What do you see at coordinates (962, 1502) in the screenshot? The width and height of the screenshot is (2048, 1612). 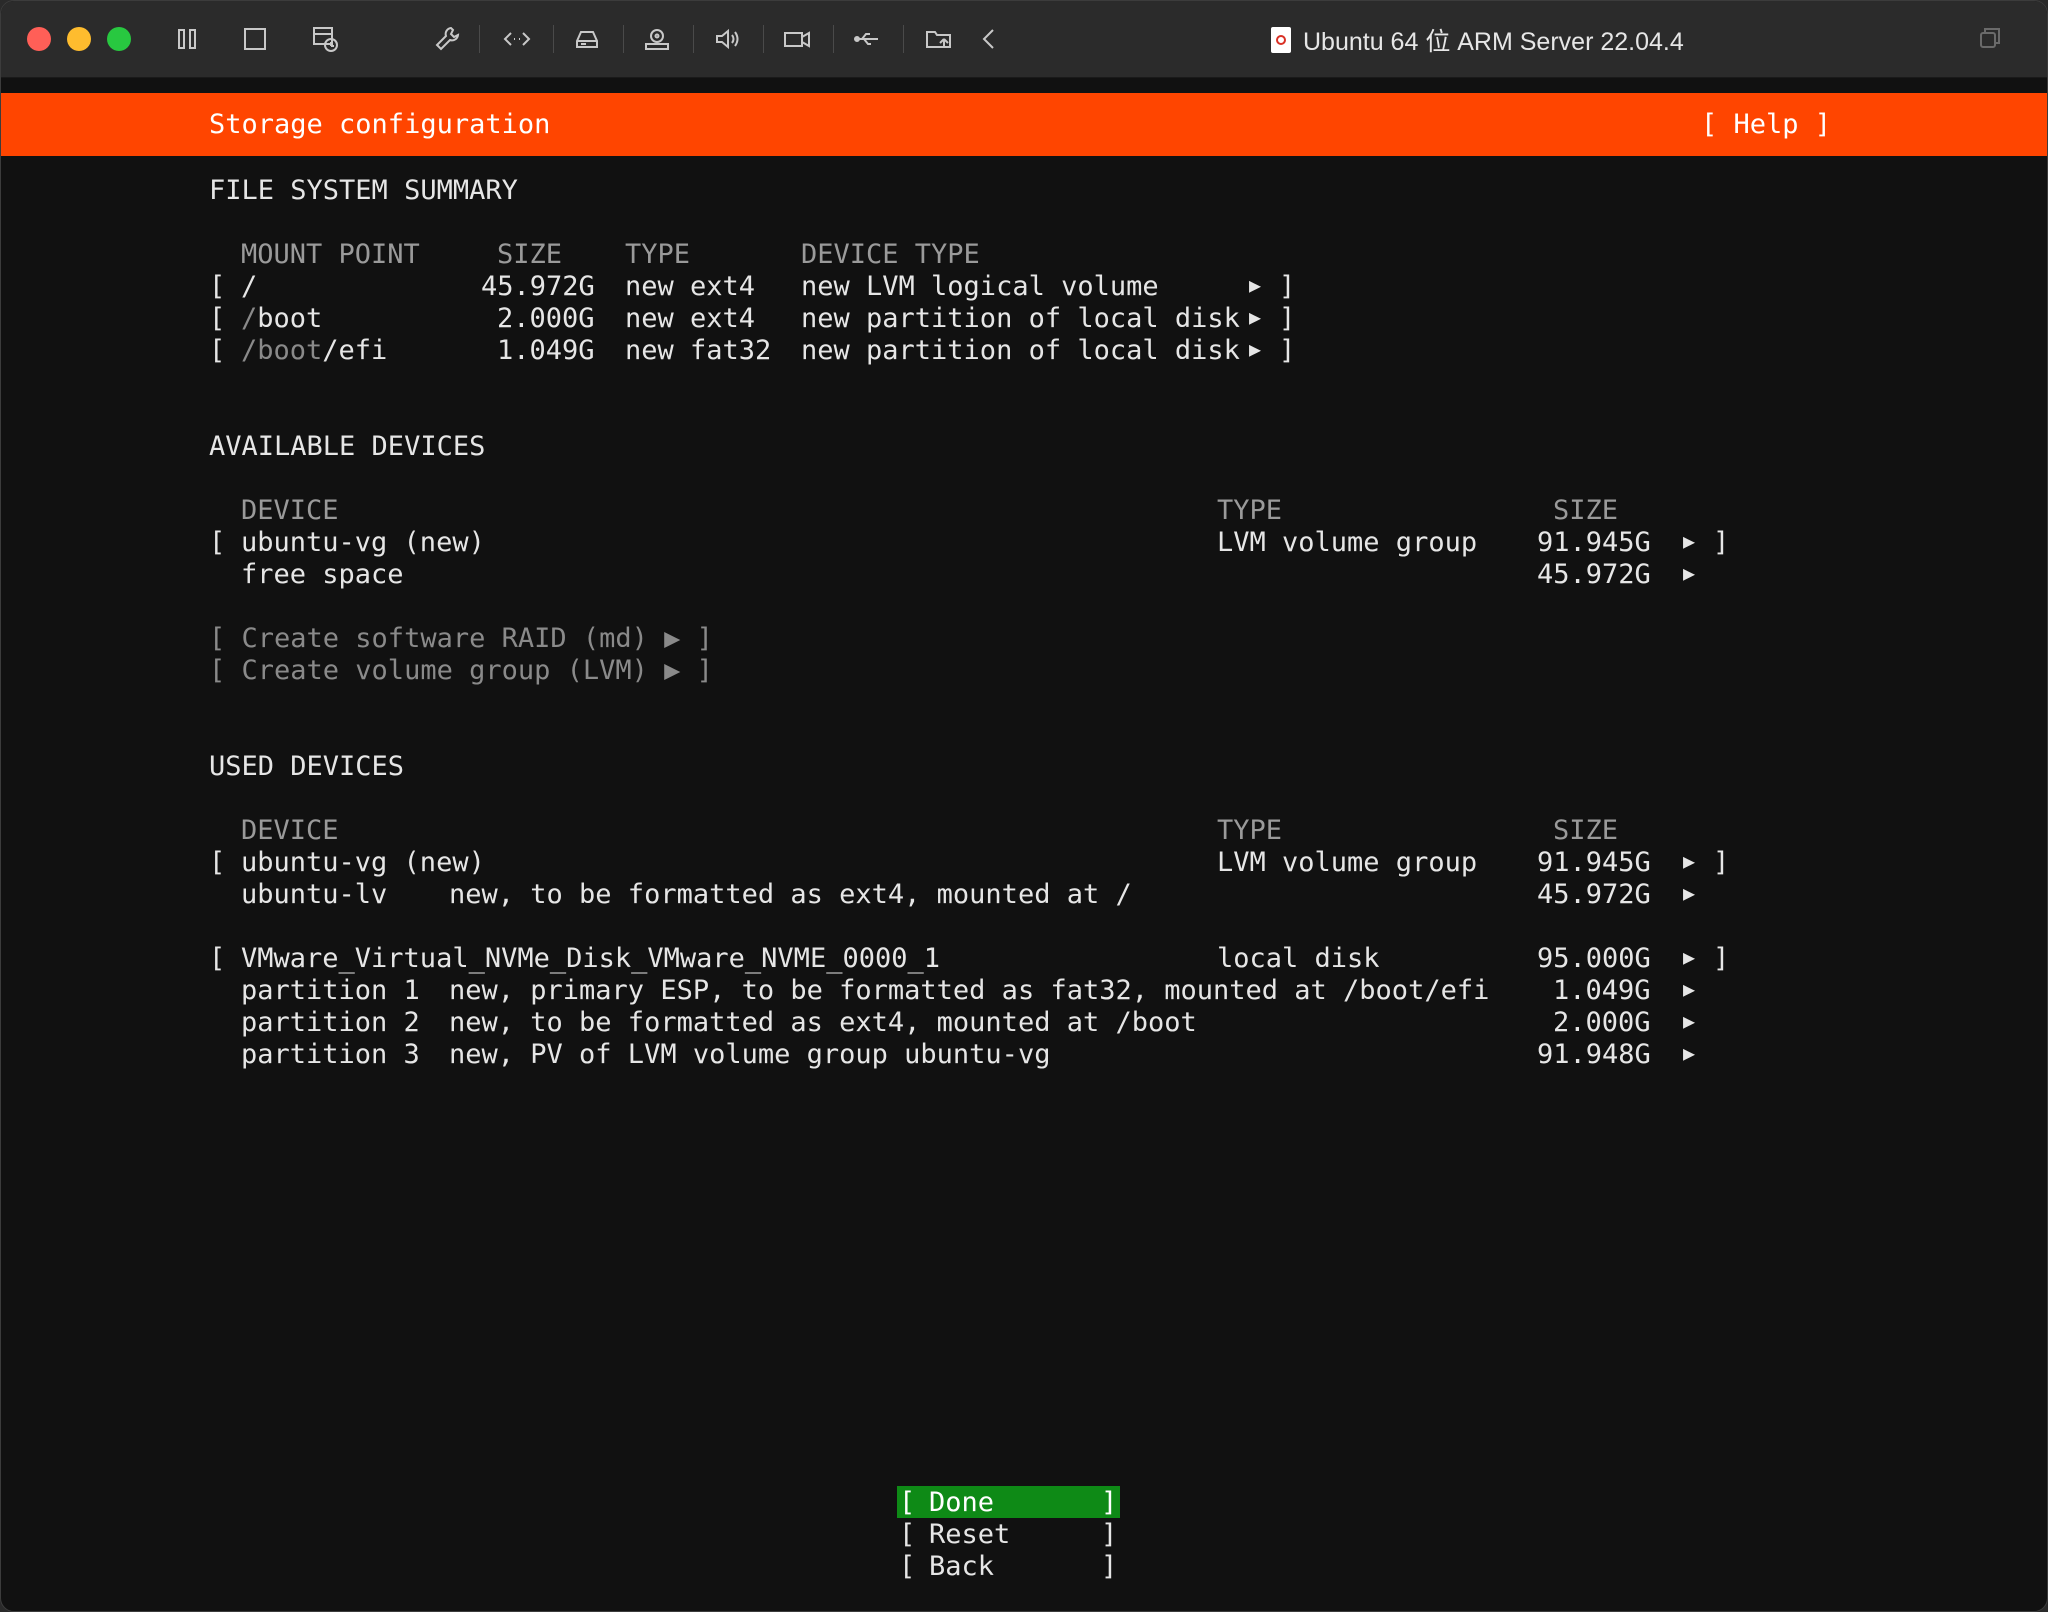 I see `done-button-label: Done` at bounding box center [962, 1502].